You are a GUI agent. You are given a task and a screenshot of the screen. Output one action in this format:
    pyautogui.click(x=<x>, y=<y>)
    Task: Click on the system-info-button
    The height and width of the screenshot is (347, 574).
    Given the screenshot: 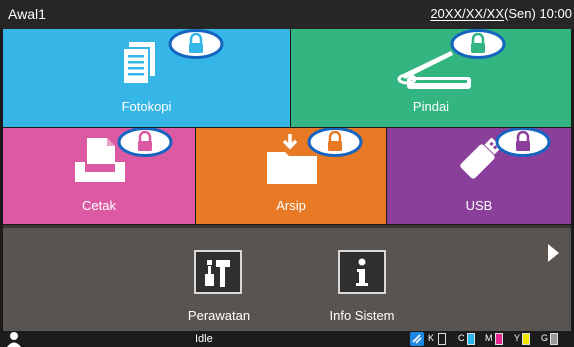 What is the action you would take?
    pyautogui.click(x=362, y=272)
    